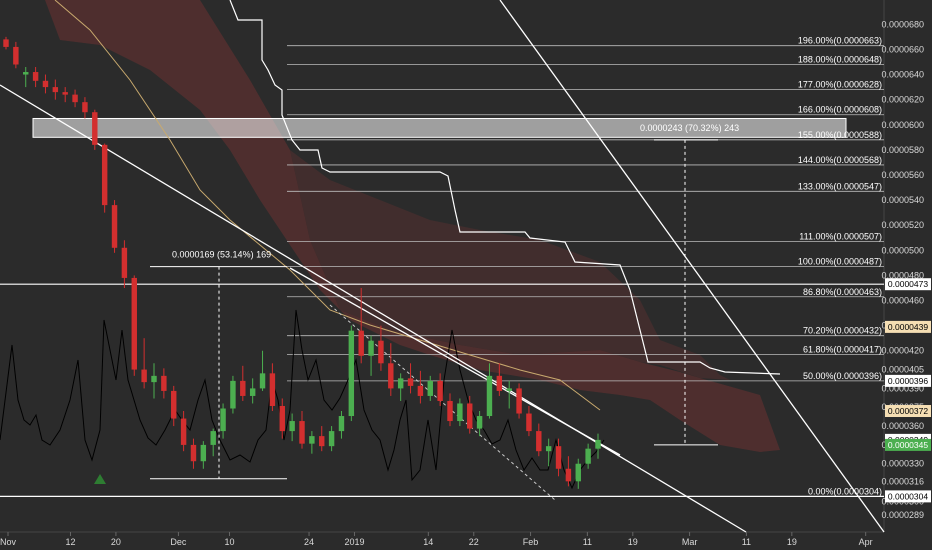 Image resolution: width=932 pixels, height=550 pixels. What do you see at coordinates (908, 381) in the screenshot?
I see `price-tag-label: 0.0000396` at bounding box center [908, 381].